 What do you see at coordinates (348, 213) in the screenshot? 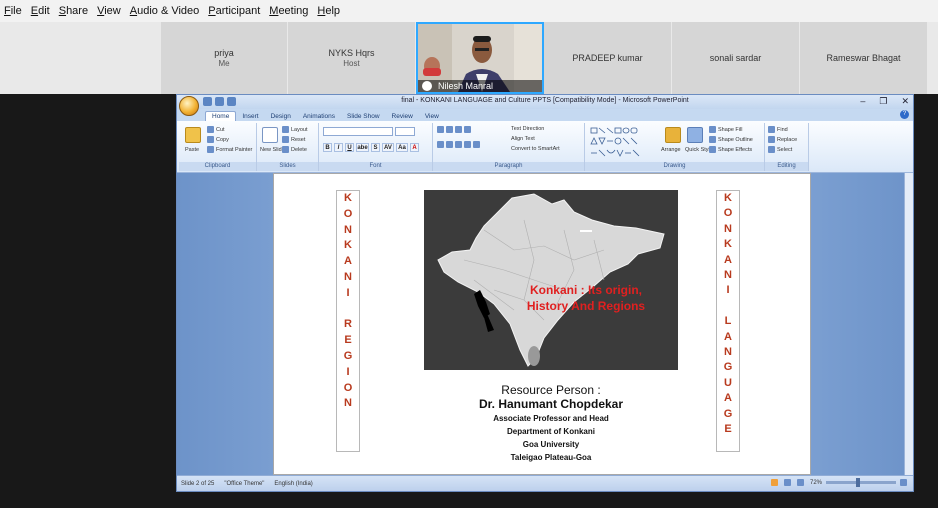
I see `vertical-letter: O` at bounding box center [348, 213].